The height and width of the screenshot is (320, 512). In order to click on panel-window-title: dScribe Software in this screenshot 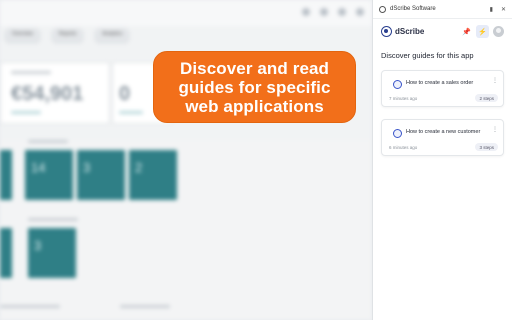, I will do `click(413, 9)`.